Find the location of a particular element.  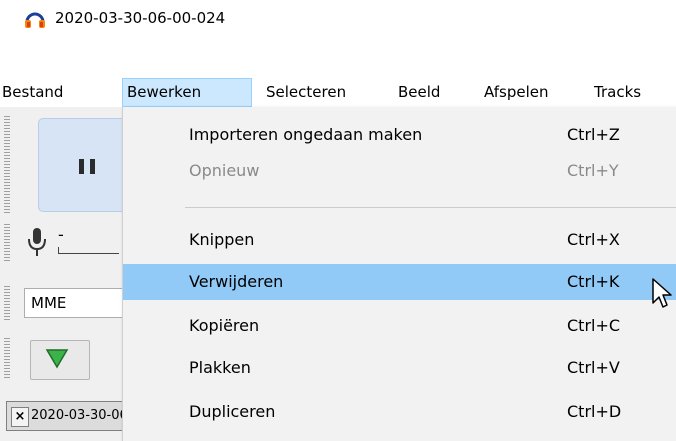

menu-item-duplicate: Dupliceren Ctrl+D is located at coordinates (399, 412).